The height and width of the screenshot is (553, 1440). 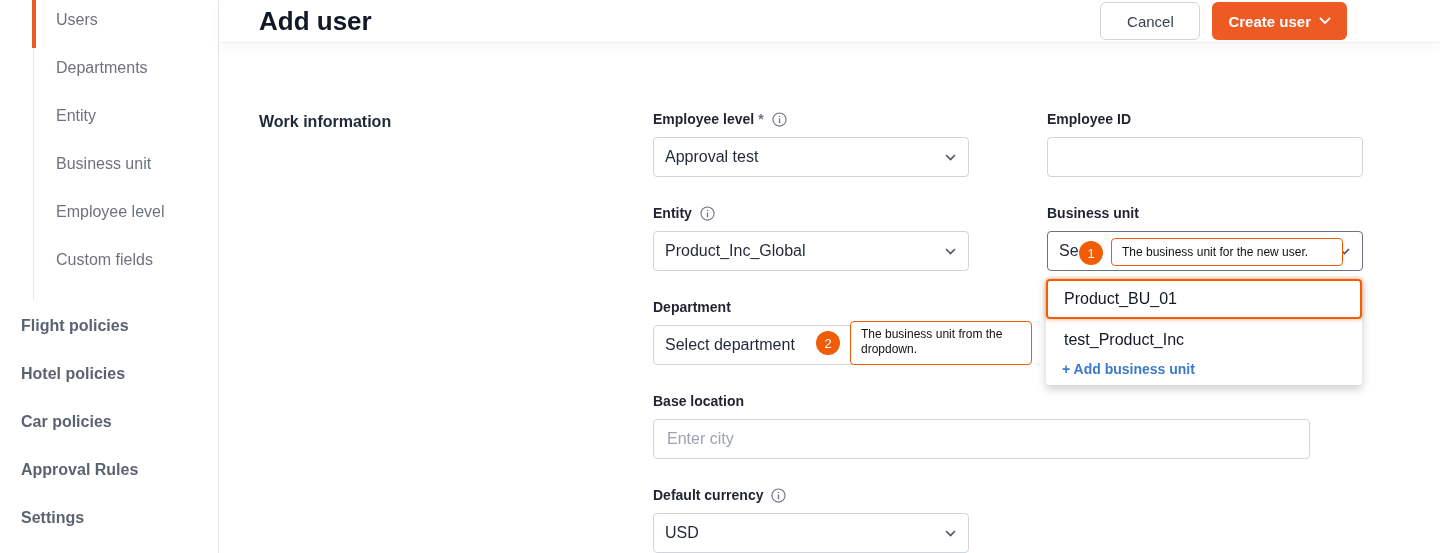 I want to click on field-label: Entity, so click(x=672, y=213).